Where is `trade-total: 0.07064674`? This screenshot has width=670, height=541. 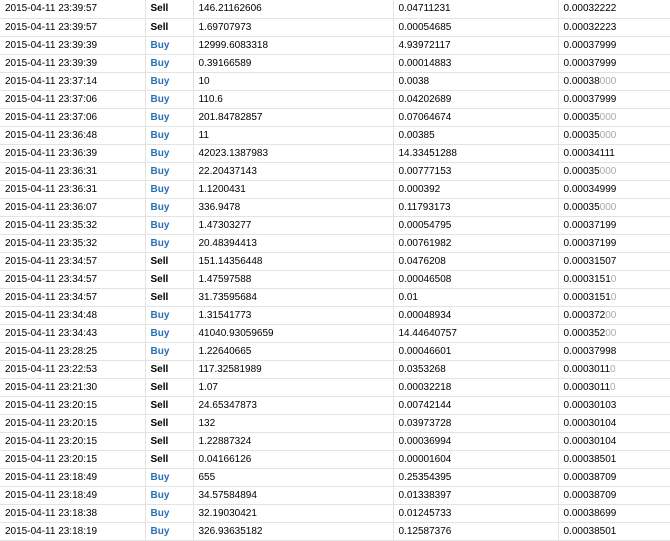
trade-total: 0.07064674 is located at coordinates (476, 117).